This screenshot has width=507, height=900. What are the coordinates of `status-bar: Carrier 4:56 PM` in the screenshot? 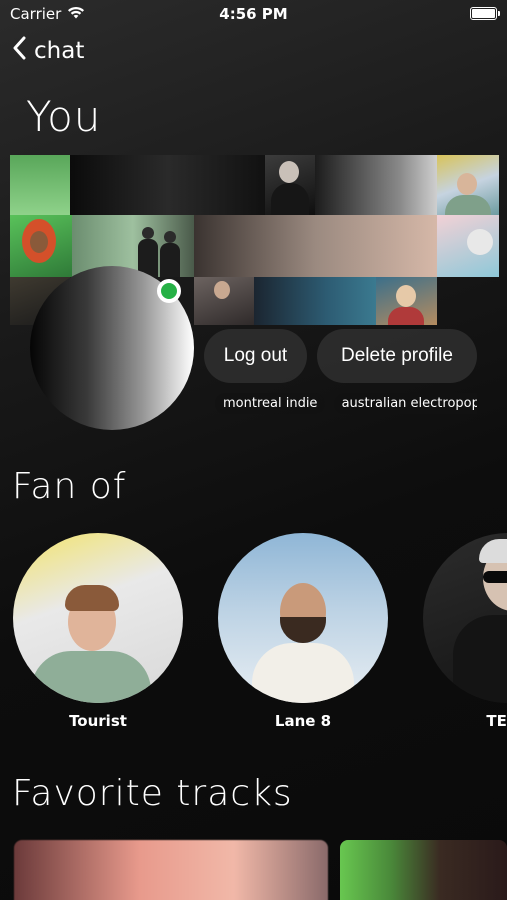 It's located at (253, 15).